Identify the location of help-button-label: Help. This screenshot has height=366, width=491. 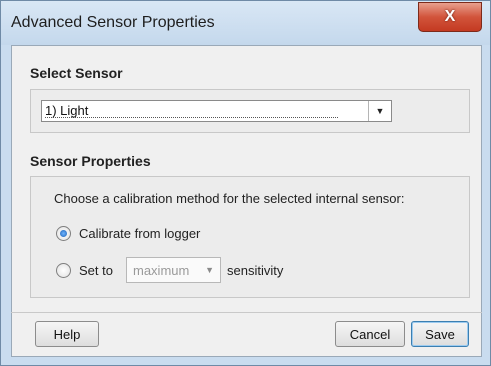
(67, 334).